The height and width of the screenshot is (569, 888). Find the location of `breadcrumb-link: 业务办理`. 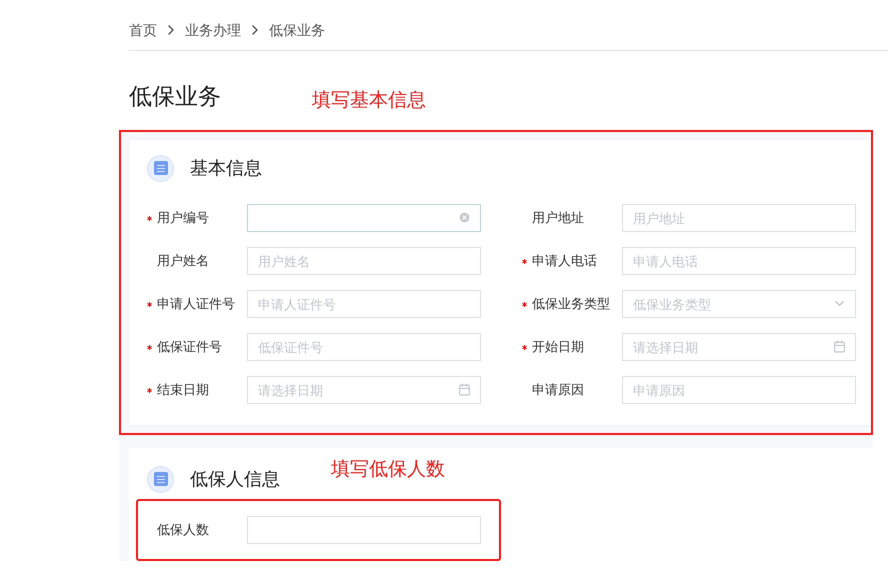

breadcrumb-link: 业务办理 is located at coordinates (213, 30).